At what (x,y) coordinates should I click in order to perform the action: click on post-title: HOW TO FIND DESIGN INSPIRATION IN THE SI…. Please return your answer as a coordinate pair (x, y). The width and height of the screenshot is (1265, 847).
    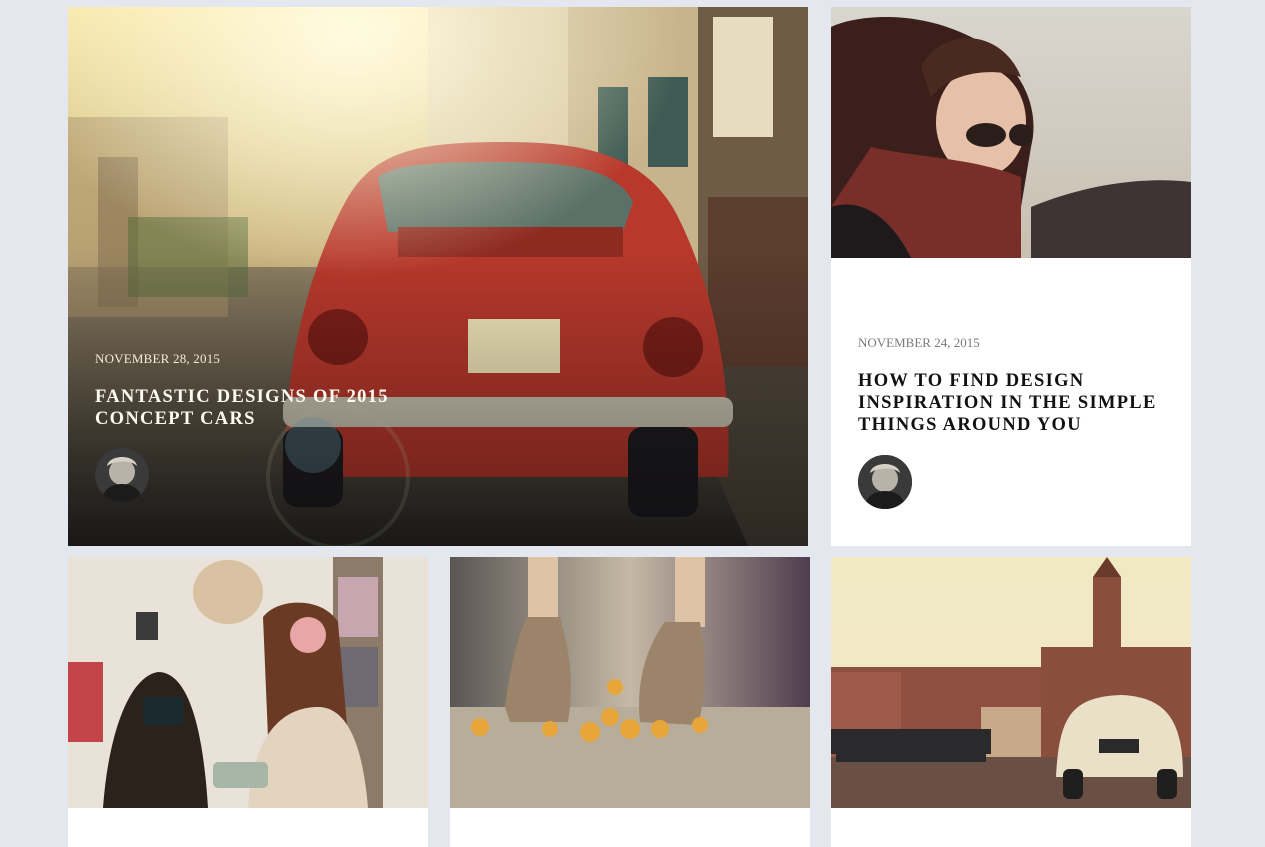
    Looking at the image, I should click on (1013, 403).